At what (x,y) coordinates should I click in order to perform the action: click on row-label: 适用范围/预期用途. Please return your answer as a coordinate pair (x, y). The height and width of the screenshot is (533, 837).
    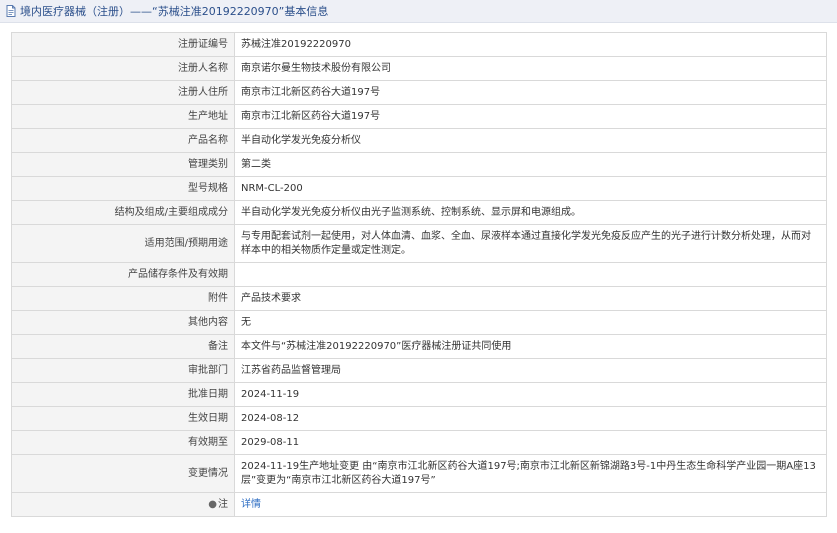
    Looking at the image, I should click on (123, 243).